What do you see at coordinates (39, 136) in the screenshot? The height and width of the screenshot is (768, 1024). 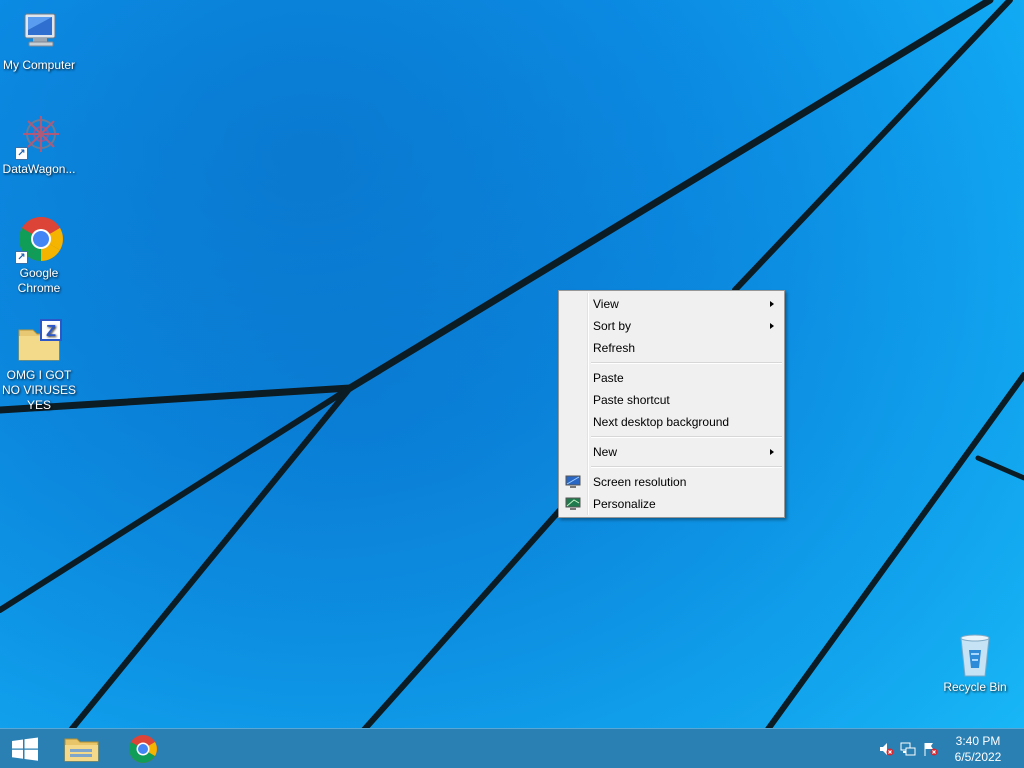 I see `datawagon-icon: ↗` at bounding box center [39, 136].